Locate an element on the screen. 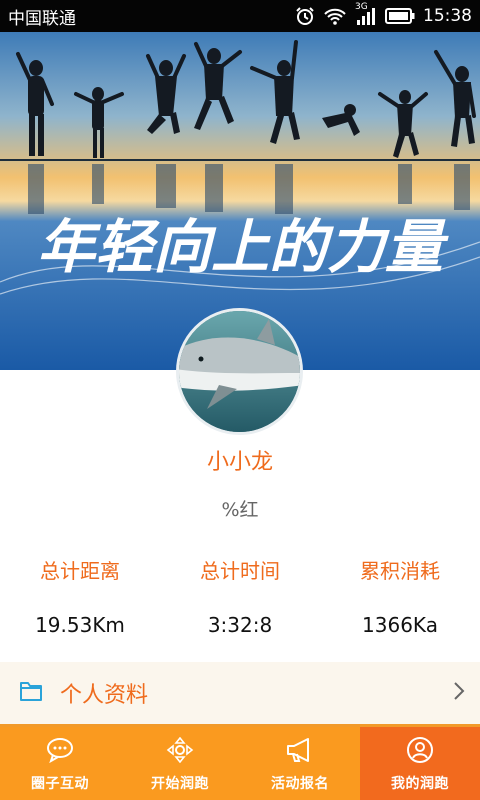 Image resolution: width=480 pixels, height=800 pixels. personal-info-label: 个人资料 is located at coordinates (104, 695).